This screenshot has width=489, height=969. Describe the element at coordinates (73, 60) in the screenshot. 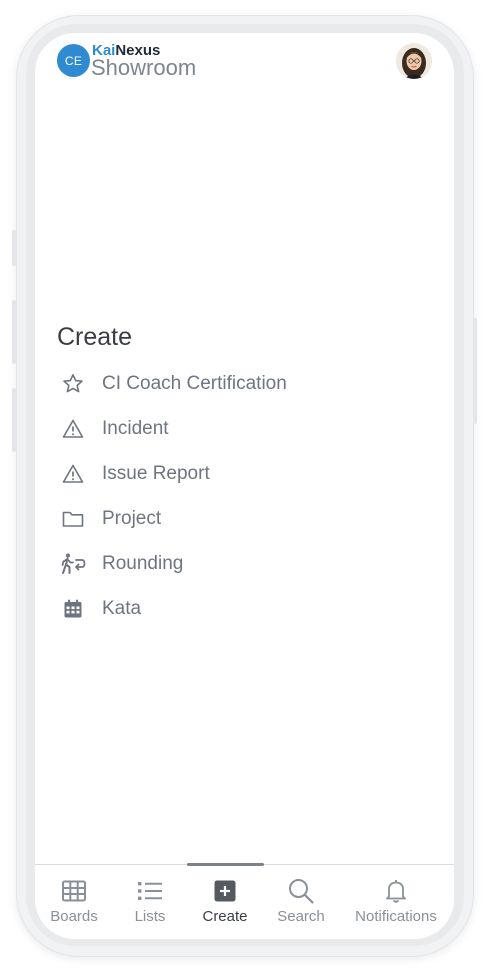

I see `logo-badge: CE` at that location.